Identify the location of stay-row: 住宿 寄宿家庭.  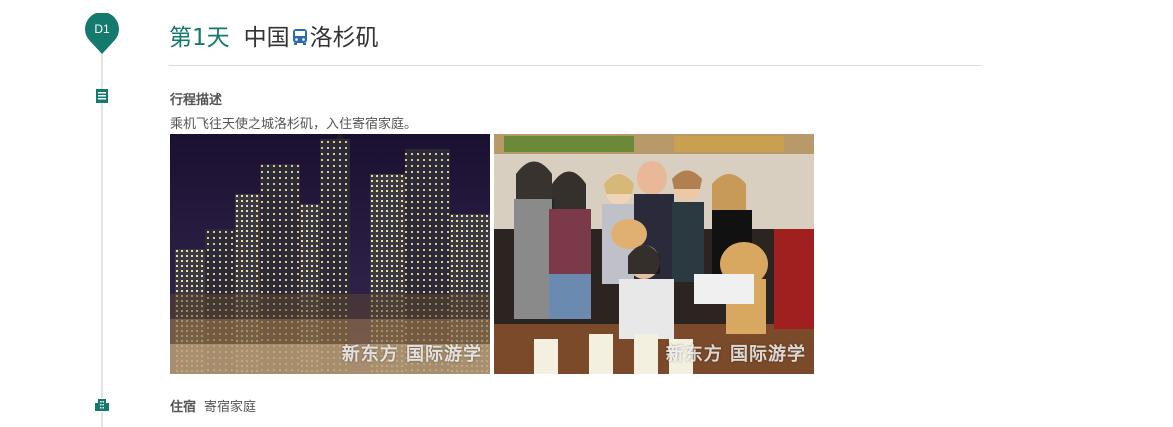
(213, 405).